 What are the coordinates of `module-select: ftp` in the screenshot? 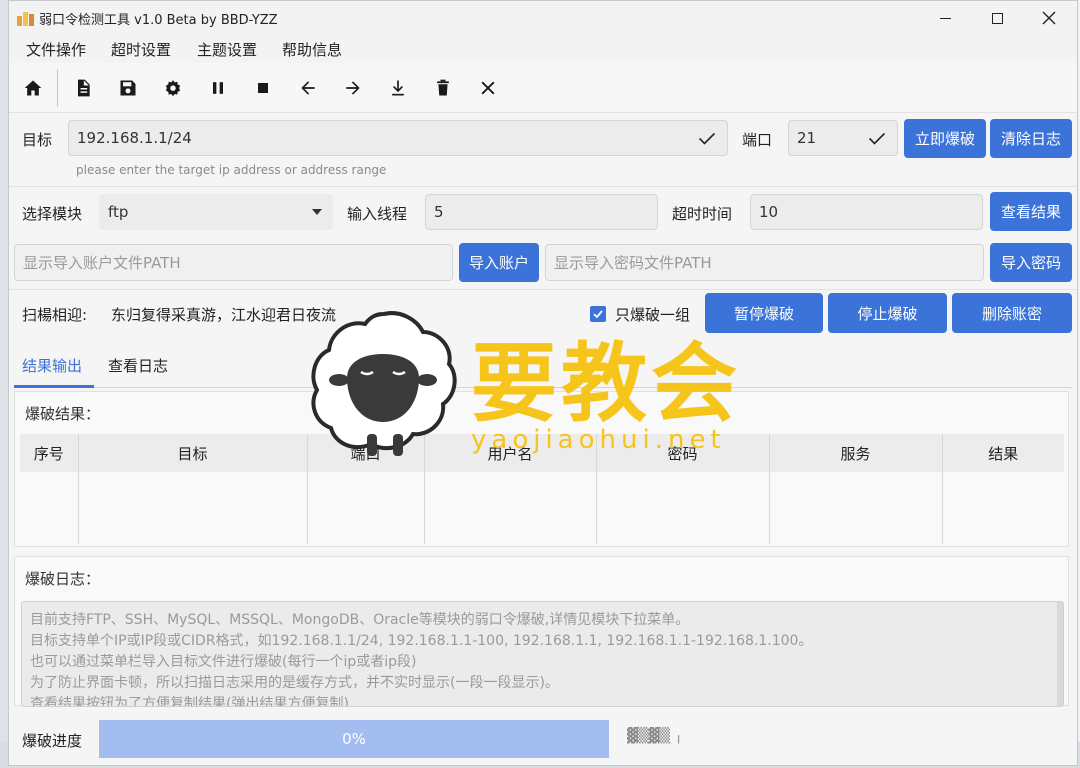 It's located at (216, 212).